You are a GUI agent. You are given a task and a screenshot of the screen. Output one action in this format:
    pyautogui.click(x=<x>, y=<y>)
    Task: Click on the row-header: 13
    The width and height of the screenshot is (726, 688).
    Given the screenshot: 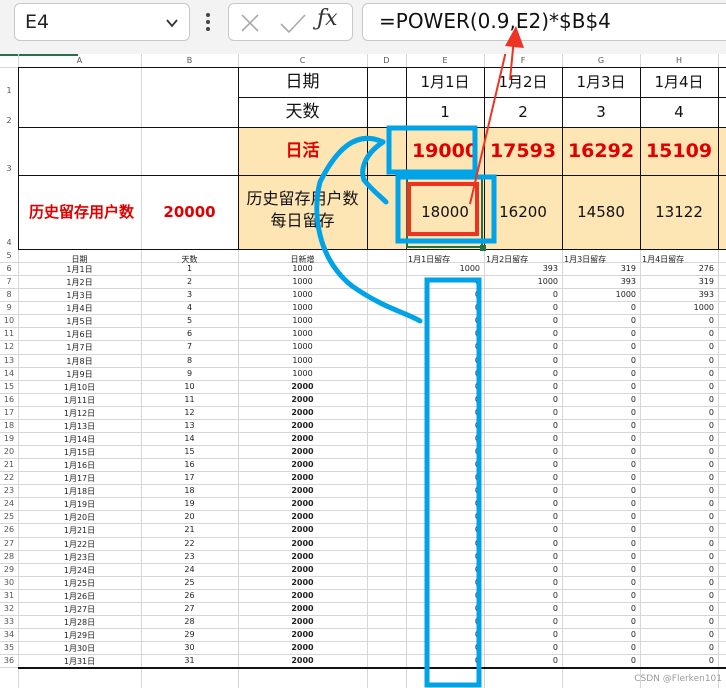 What is the action you would take?
    pyautogui.click(x=9, y=360)
    